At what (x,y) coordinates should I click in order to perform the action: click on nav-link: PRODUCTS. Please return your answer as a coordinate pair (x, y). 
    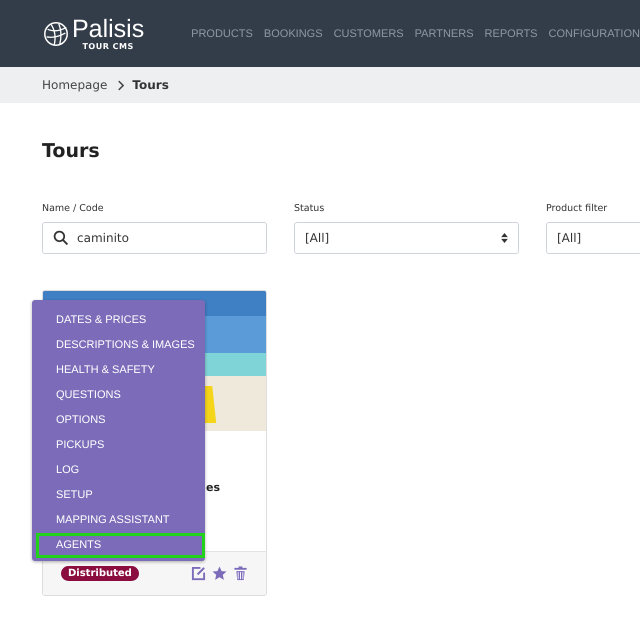
    Looking at the image, I should click on (222, 34).